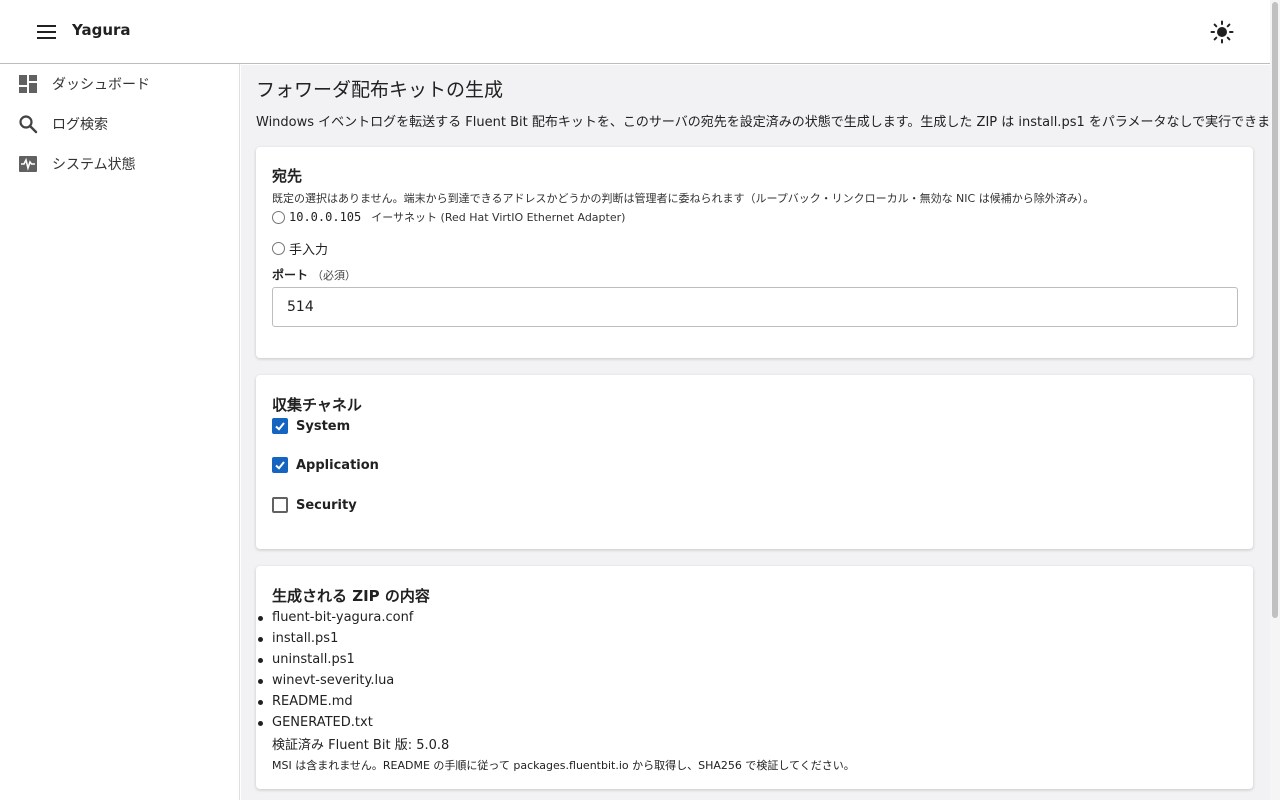  Describe the element at coordinates (278, 248) in the screenshot. I see `manual-entry-radio` at that location.